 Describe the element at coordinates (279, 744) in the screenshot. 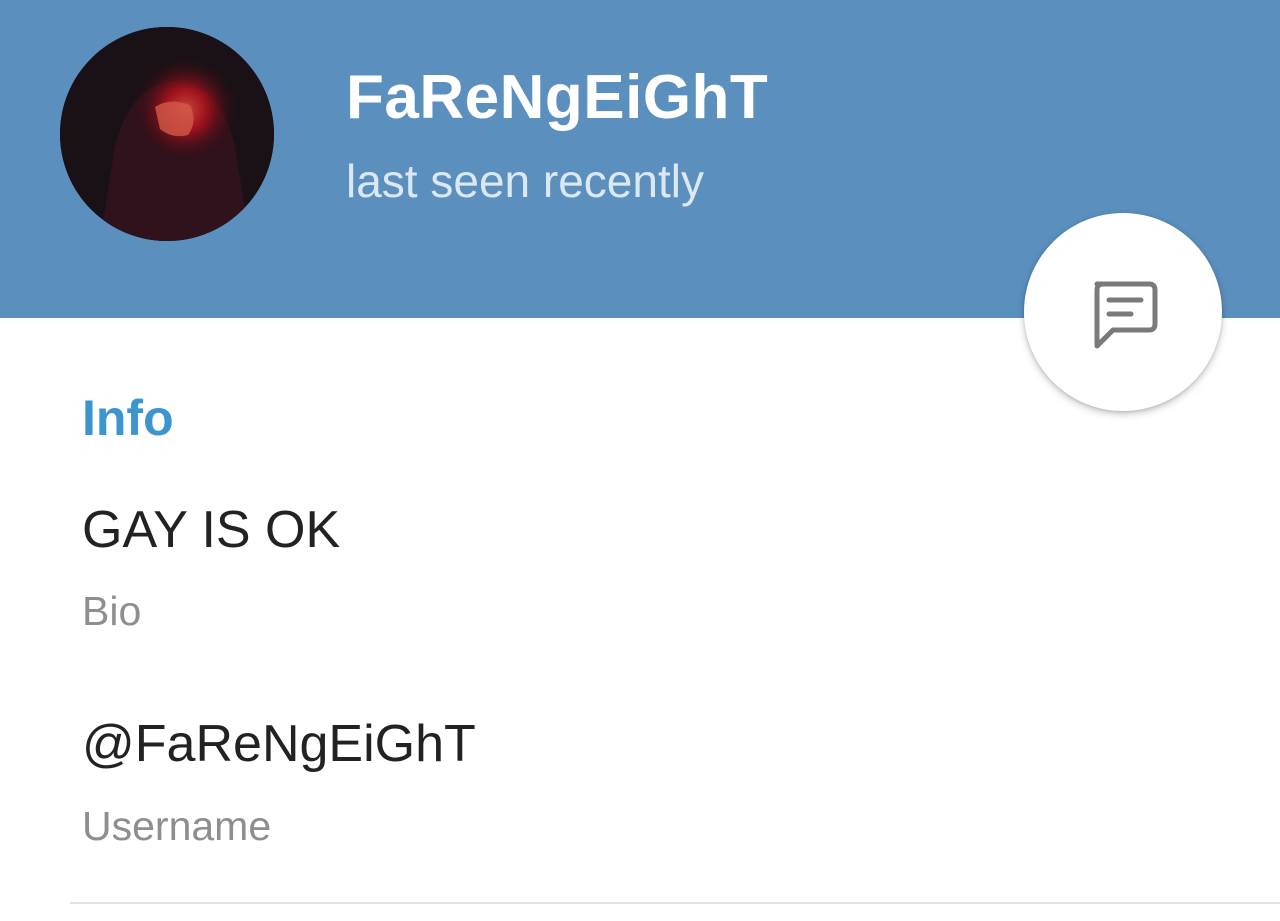

I see `username-value: @FaReNgEiGhT` at that location.